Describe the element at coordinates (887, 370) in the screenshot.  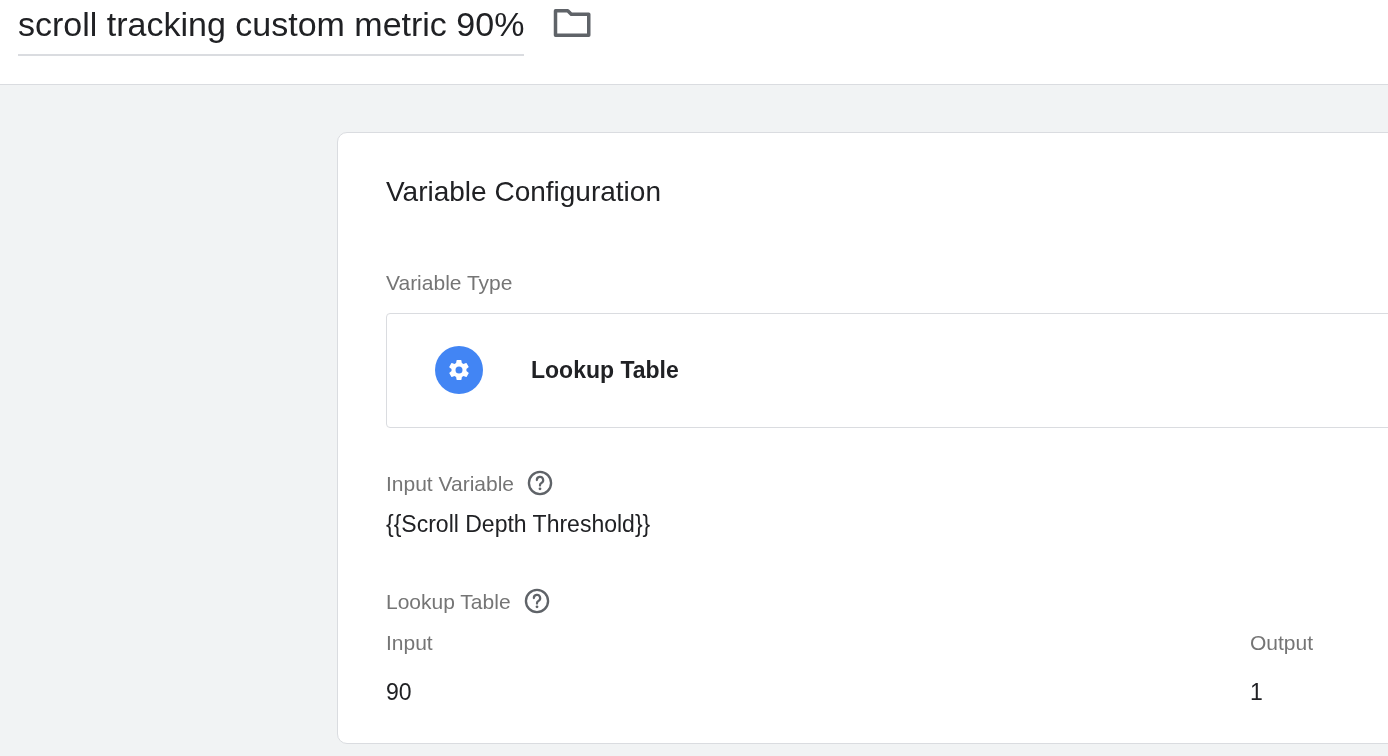
I see `variable-type-box: Lookup Table` at that location.